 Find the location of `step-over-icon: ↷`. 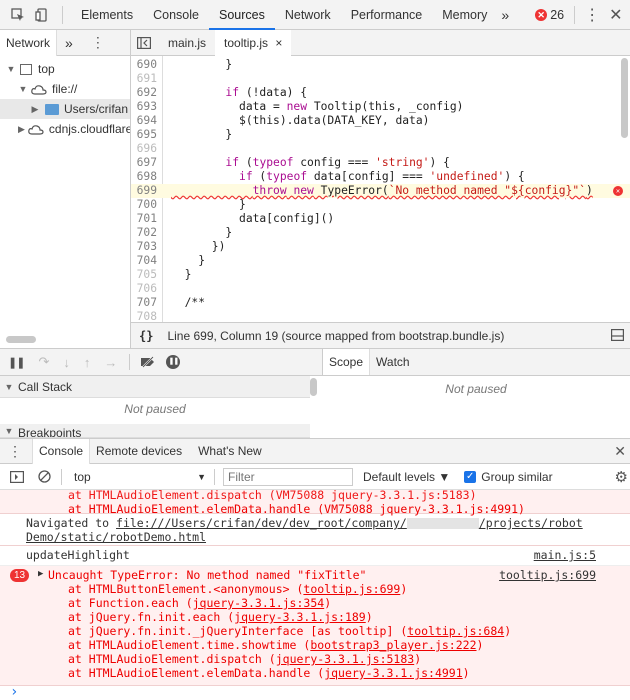

step-over-icon: ↷ is located at coordinates (43, 362).